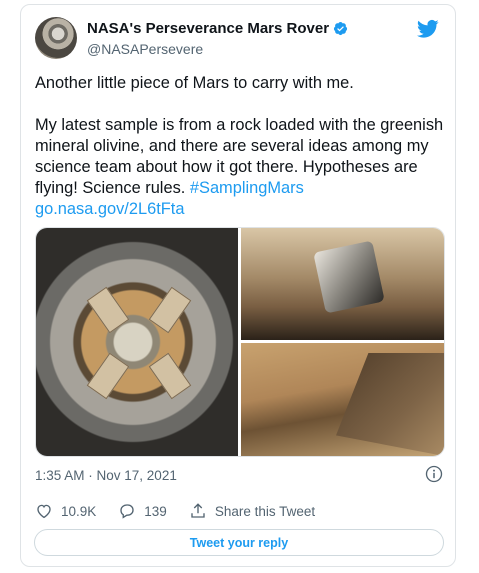 This screenshot has height=573, width=479. What do you see at coordinates (208, 28) in the screenshot?
I see `author-display-name: NASA's Perseverance Mars Rover` at bounding box center [208, 28].